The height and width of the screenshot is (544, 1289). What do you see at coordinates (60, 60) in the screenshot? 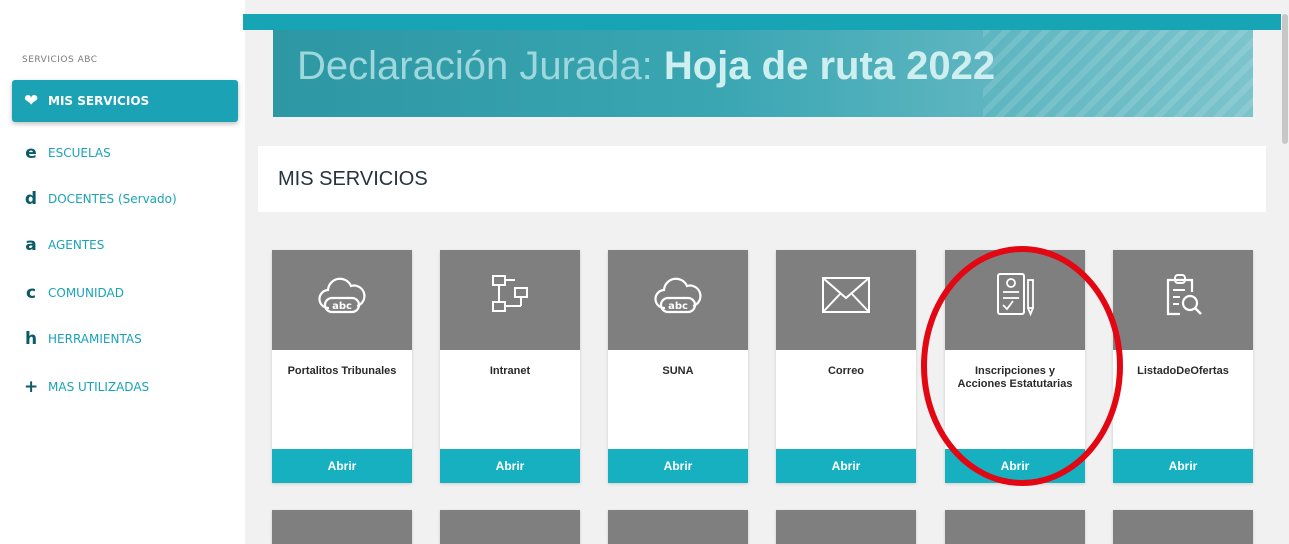
I see `sidebar-title: SERVICIOS ABC` at bounding box center [60, 60].